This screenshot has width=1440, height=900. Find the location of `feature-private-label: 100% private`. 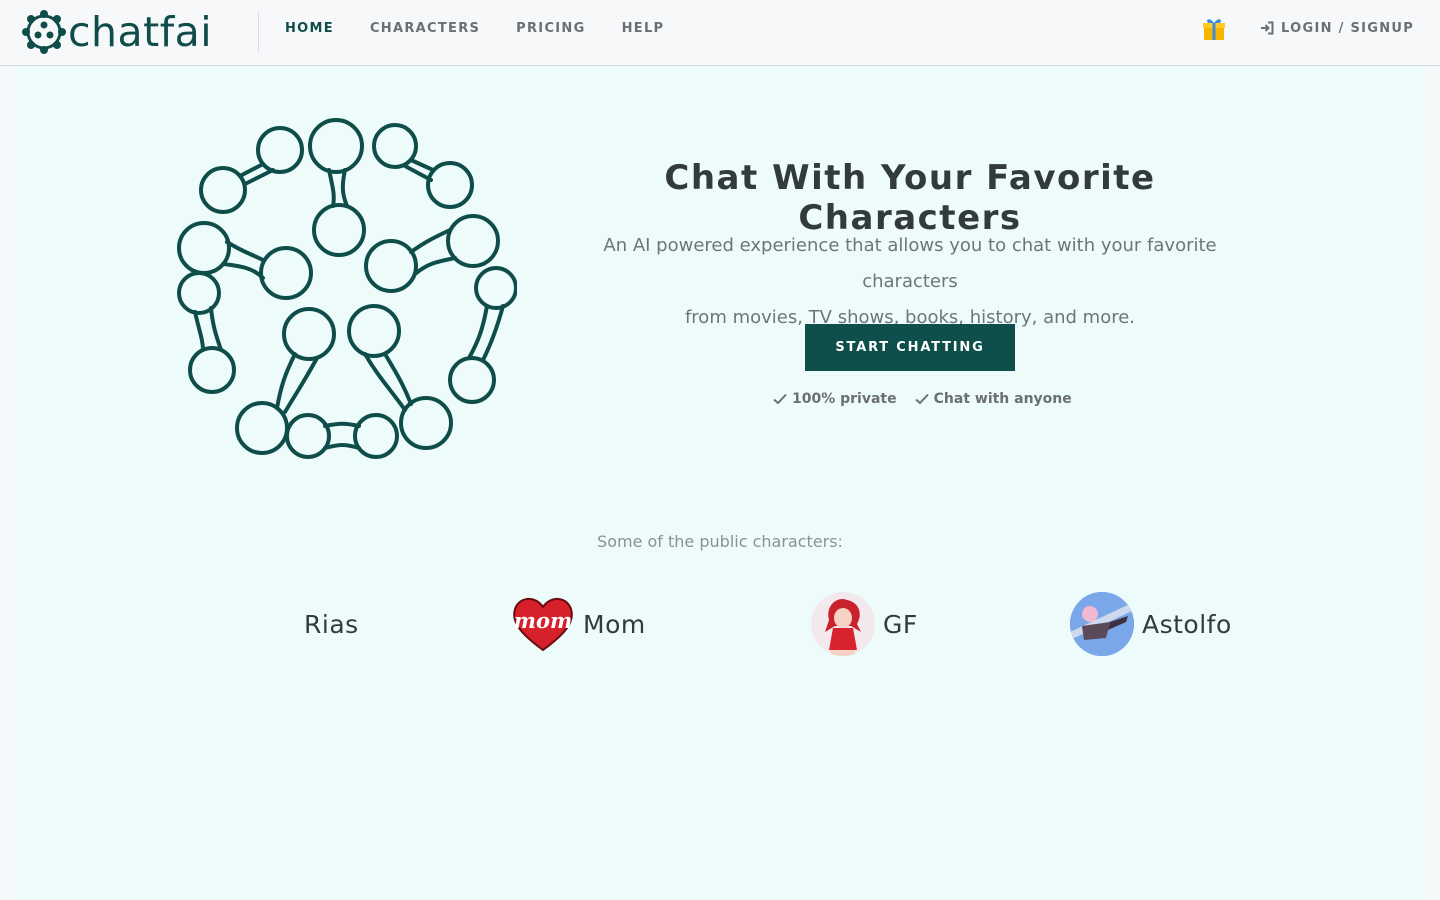

feature-private-label: 100% private is located at coordinates (844, 399).